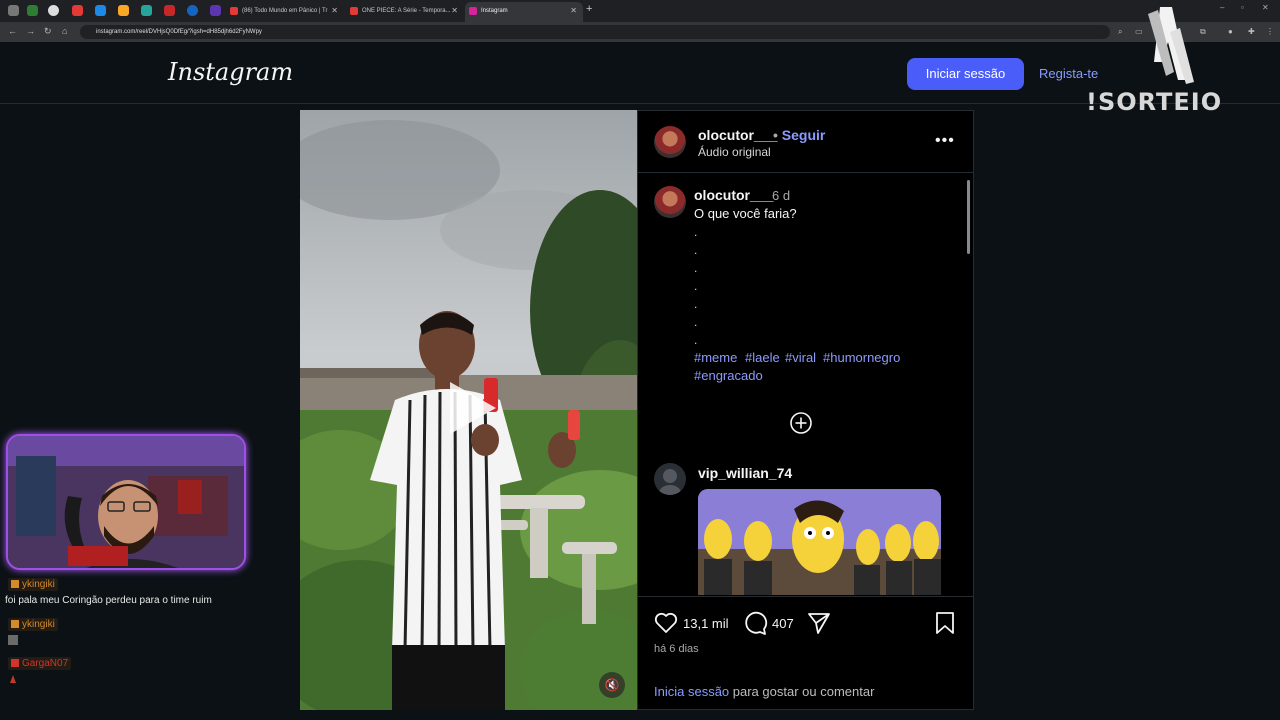 This screenshot has width=1280, height=720. I want to click on tab-title: Instagram, so click(494, 11).